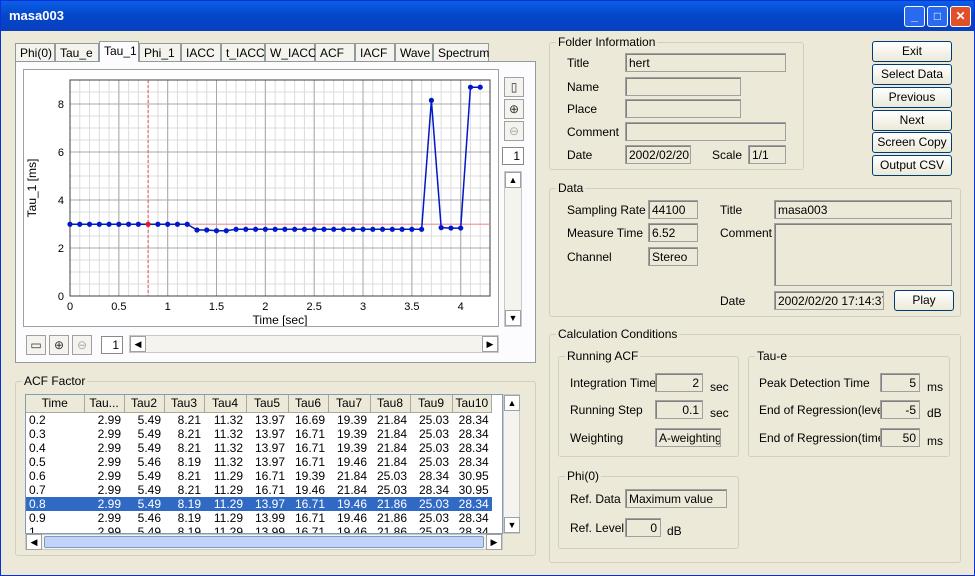 The height and width of the screenshot is (576, 975). What do you see at coordinates (243, 52) in the screenshot?
I see `tab-t-iacc: t_IACC` at bounding box center [243, 52].